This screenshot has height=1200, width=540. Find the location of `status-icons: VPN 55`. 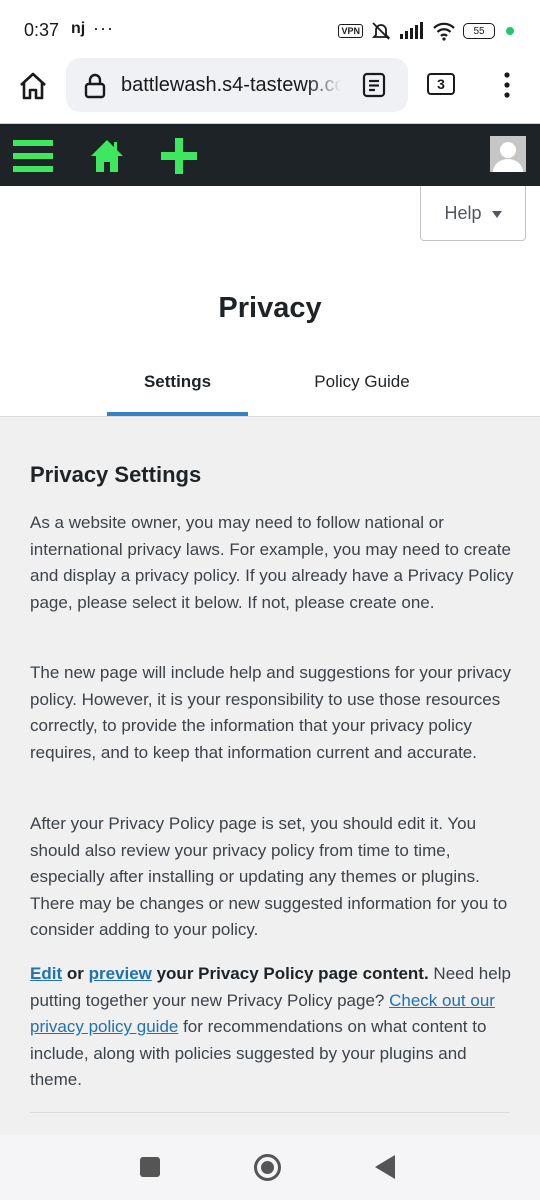

status-icons: VPN 55 is located at coordinates (426, 31).